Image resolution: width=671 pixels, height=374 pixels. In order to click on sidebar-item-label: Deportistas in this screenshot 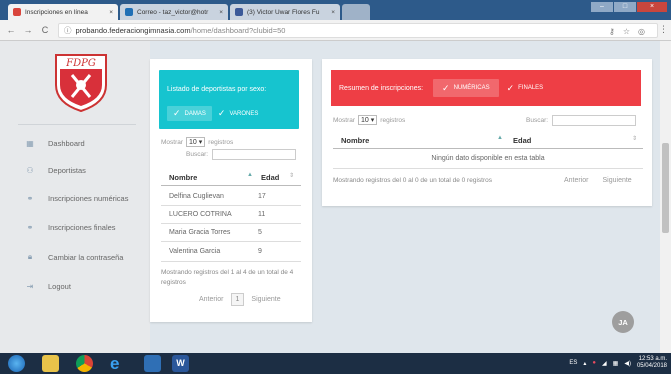, I will do `click(67, 170)`.